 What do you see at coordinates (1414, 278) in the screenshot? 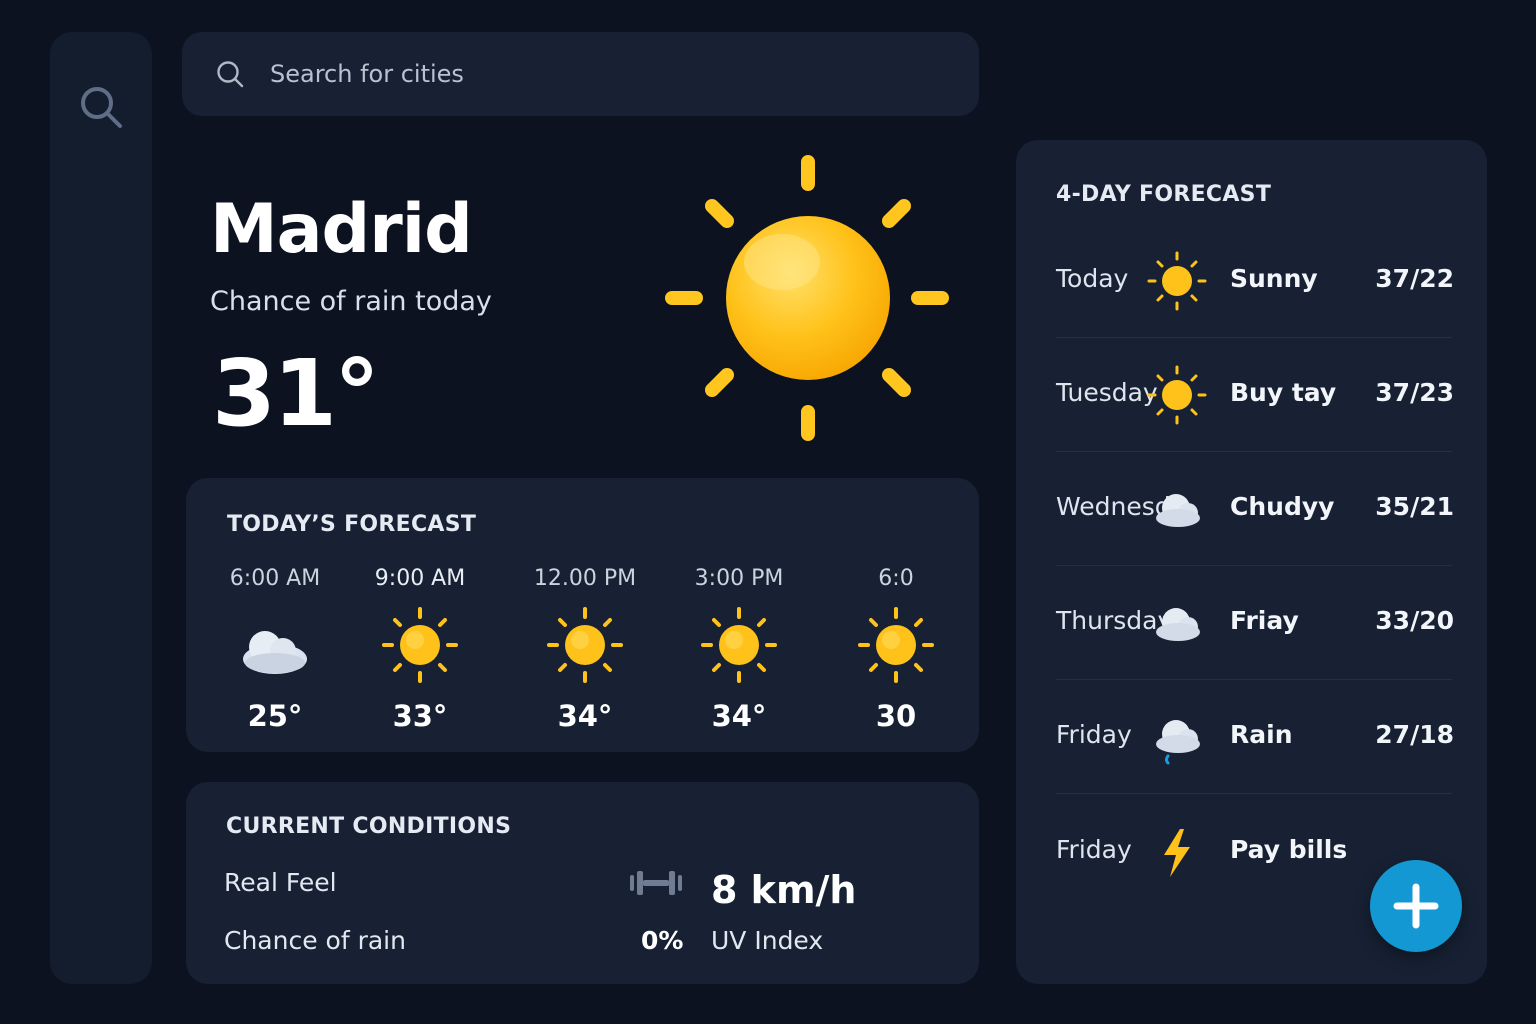
I see `forecast-range: 37/22` at bounding box center [1414, 278].